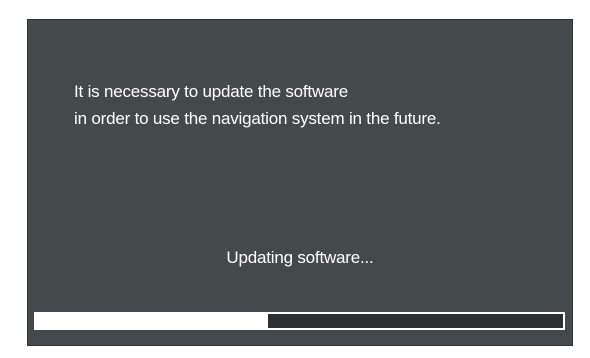 The image size is (590, 358). What do you see at coordinates (211, 91) in the screenshot?
I see `message-line-1: It is necessary to update the software` at bounding box center [211, 91].